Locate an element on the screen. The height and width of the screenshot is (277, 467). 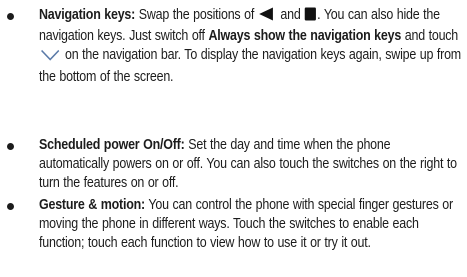
term-label: Gesture & motion: is located at coordinates (92, 205).